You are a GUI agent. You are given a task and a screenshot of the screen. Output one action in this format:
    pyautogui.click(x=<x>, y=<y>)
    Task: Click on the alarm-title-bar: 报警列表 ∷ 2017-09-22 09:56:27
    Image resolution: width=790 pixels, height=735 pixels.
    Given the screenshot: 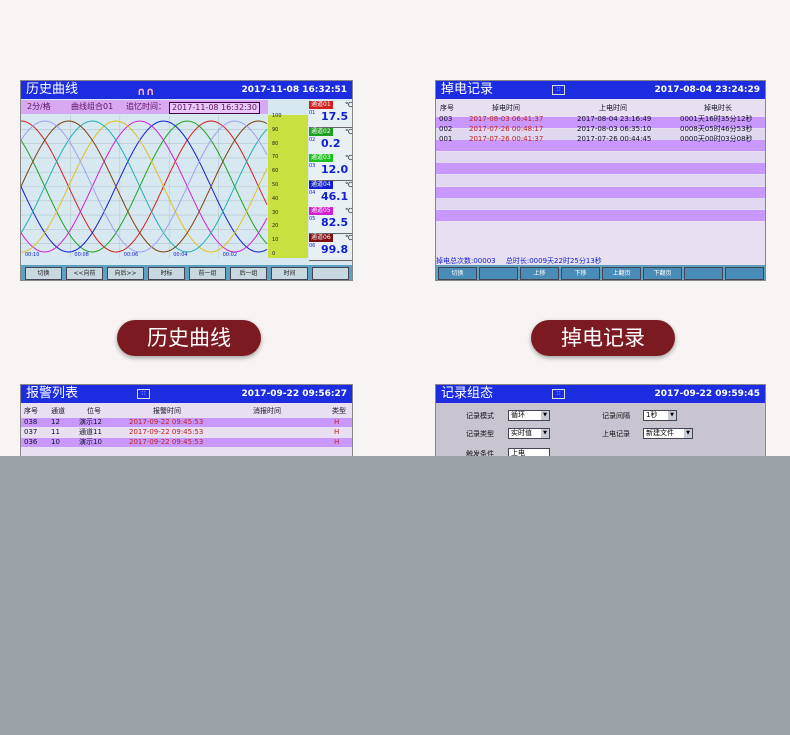 What is the action you would take?
    pyautogui.click(x=186, y=394)
    